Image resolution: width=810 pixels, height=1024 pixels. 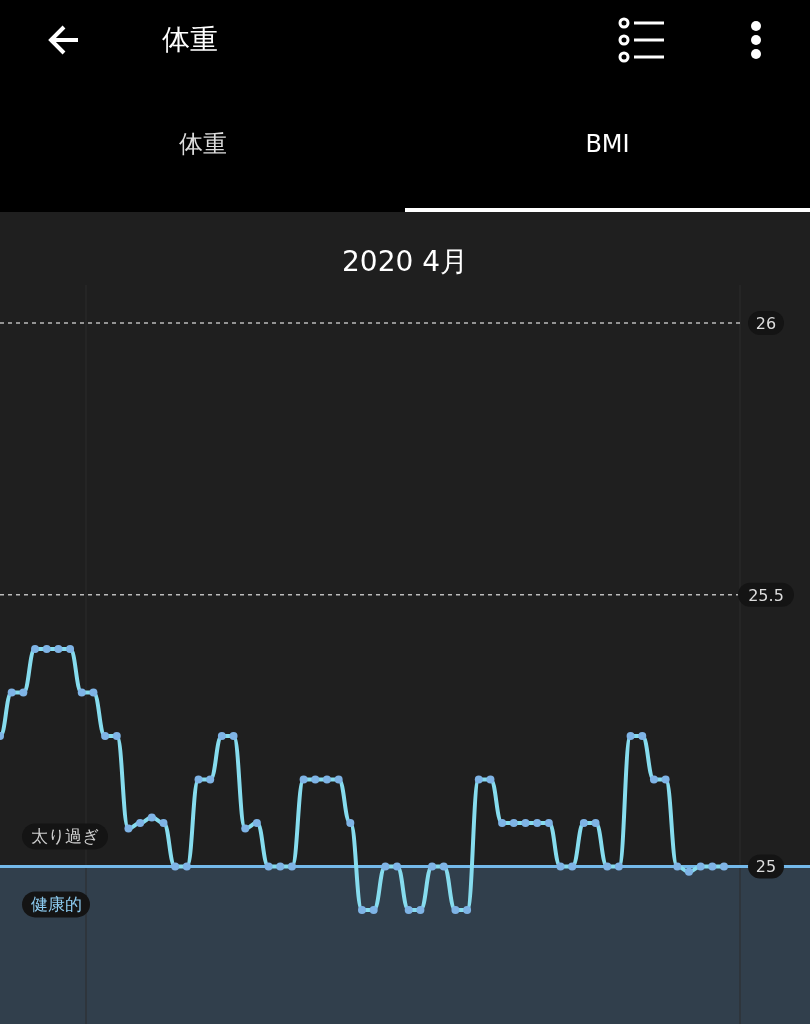 I want to click on axis-tick-label: 25.5, so click(x=766, y=594).